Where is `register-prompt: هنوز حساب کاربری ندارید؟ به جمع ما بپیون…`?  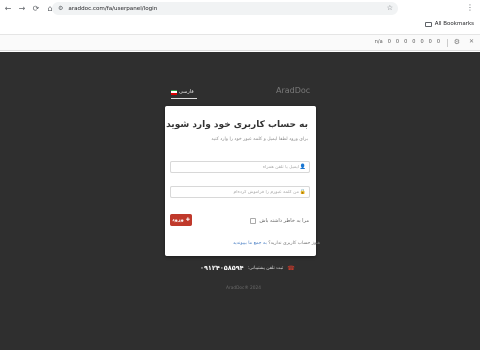 register-prompt: هنوز حساب کاربری ندارید؟ به جمع ما بپیون… is located at coordinates (276, 243).